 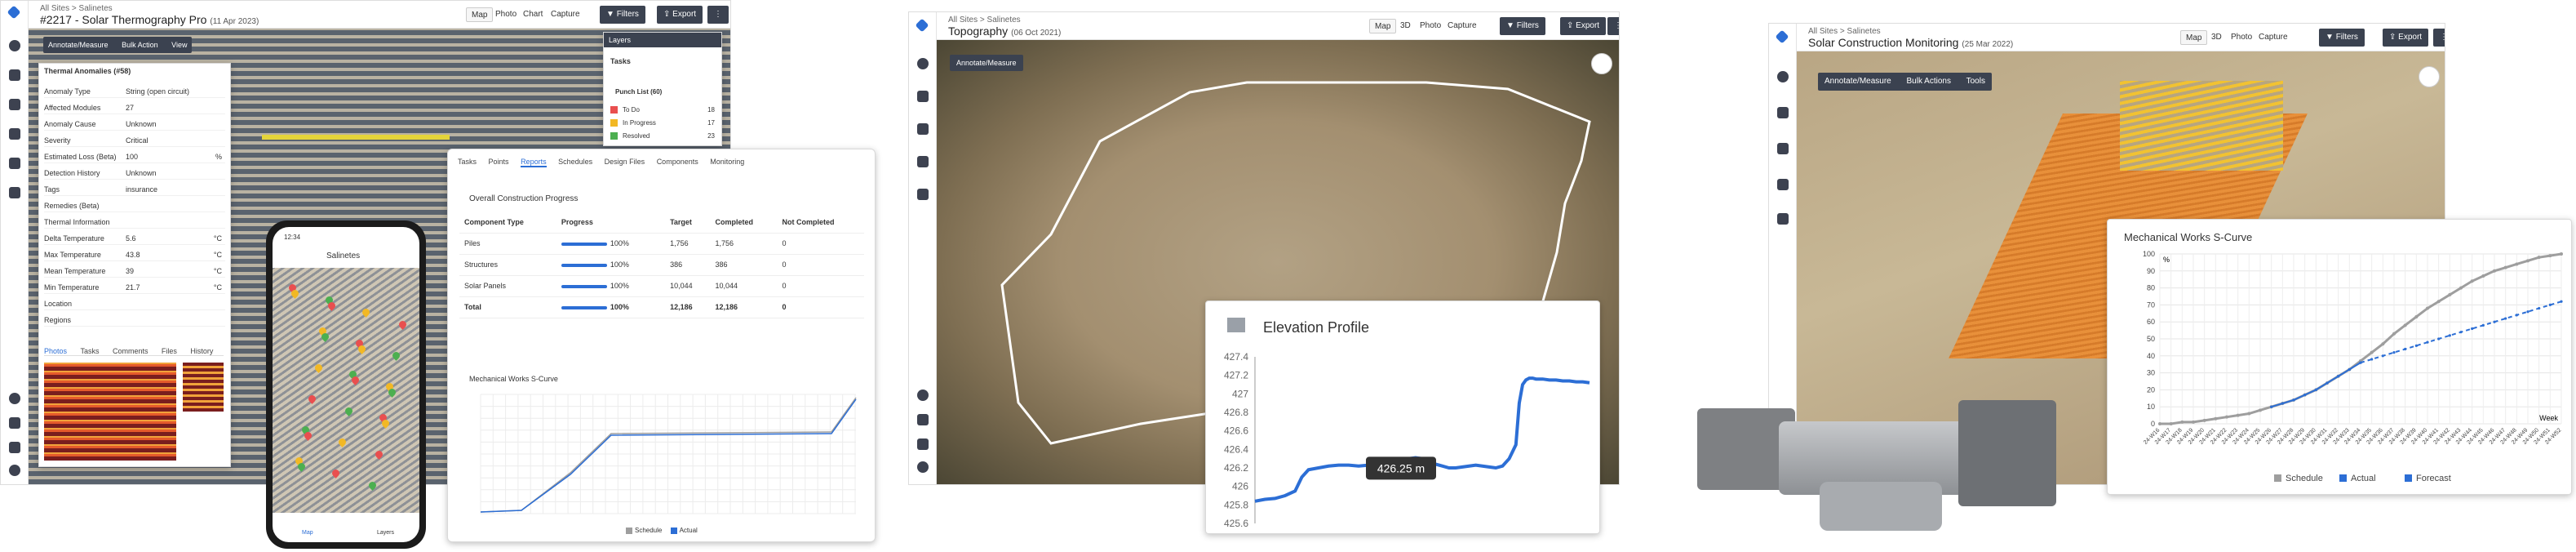 What do you see at coordinates (134, 206) in the screenshot?
I see `detail-field: Remedies (Beta)` at bounding box center [134, 206].